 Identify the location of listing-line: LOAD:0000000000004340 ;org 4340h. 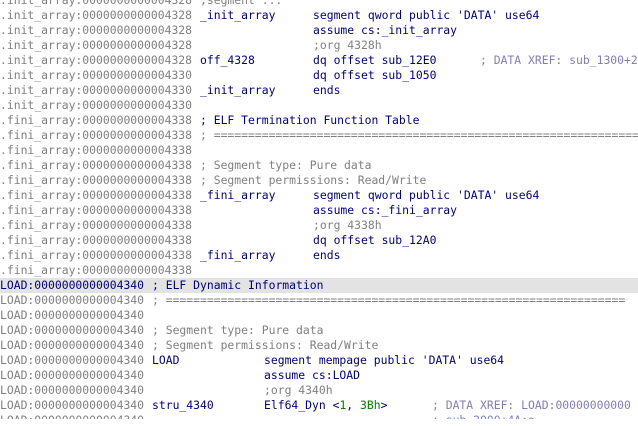
(319, 390).